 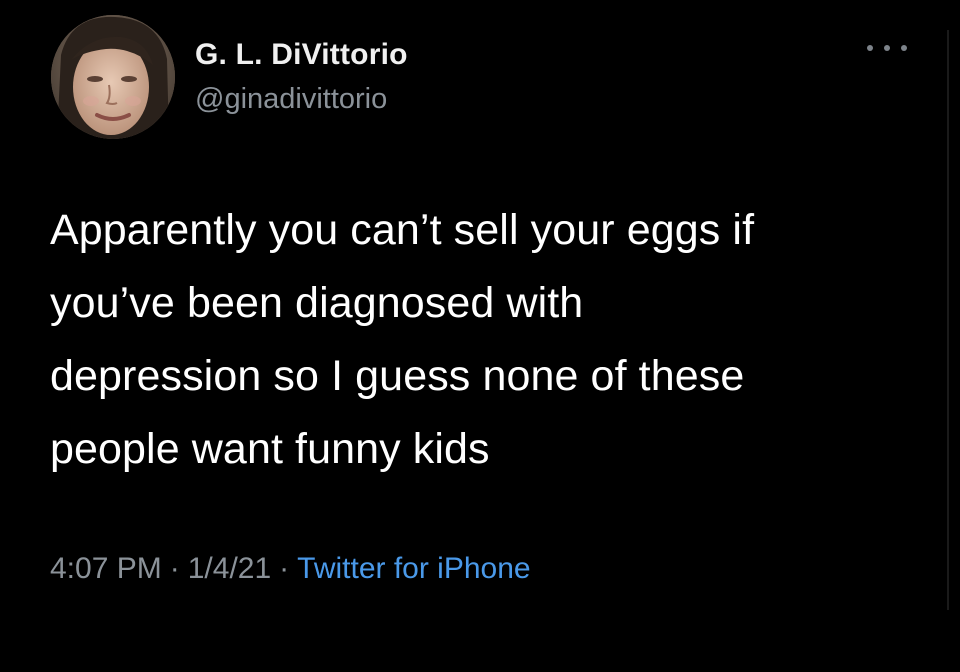 I want to click on tweet-source-link: Twitter for iPhone, so click(x=413, y=568).